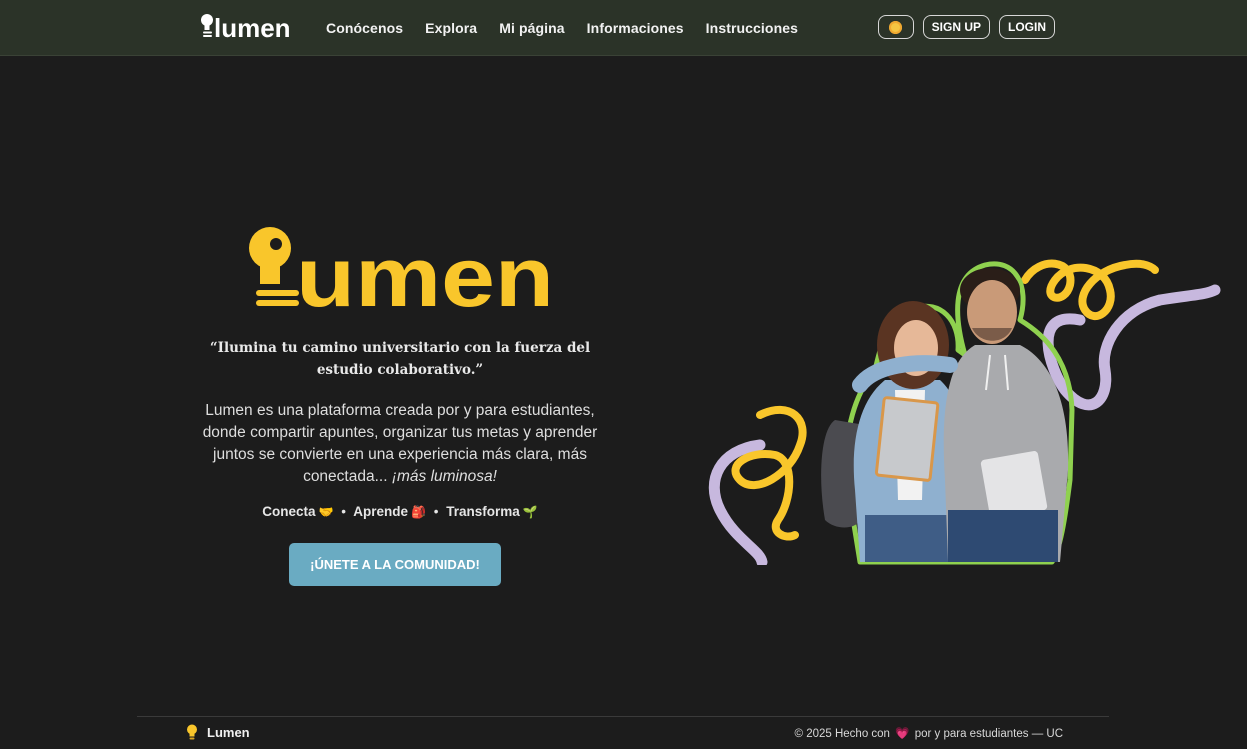  What do you see at coordinates (192, 732) in the screenshot?
I see `lightbulb-icon` at bounding box center [192, 732].